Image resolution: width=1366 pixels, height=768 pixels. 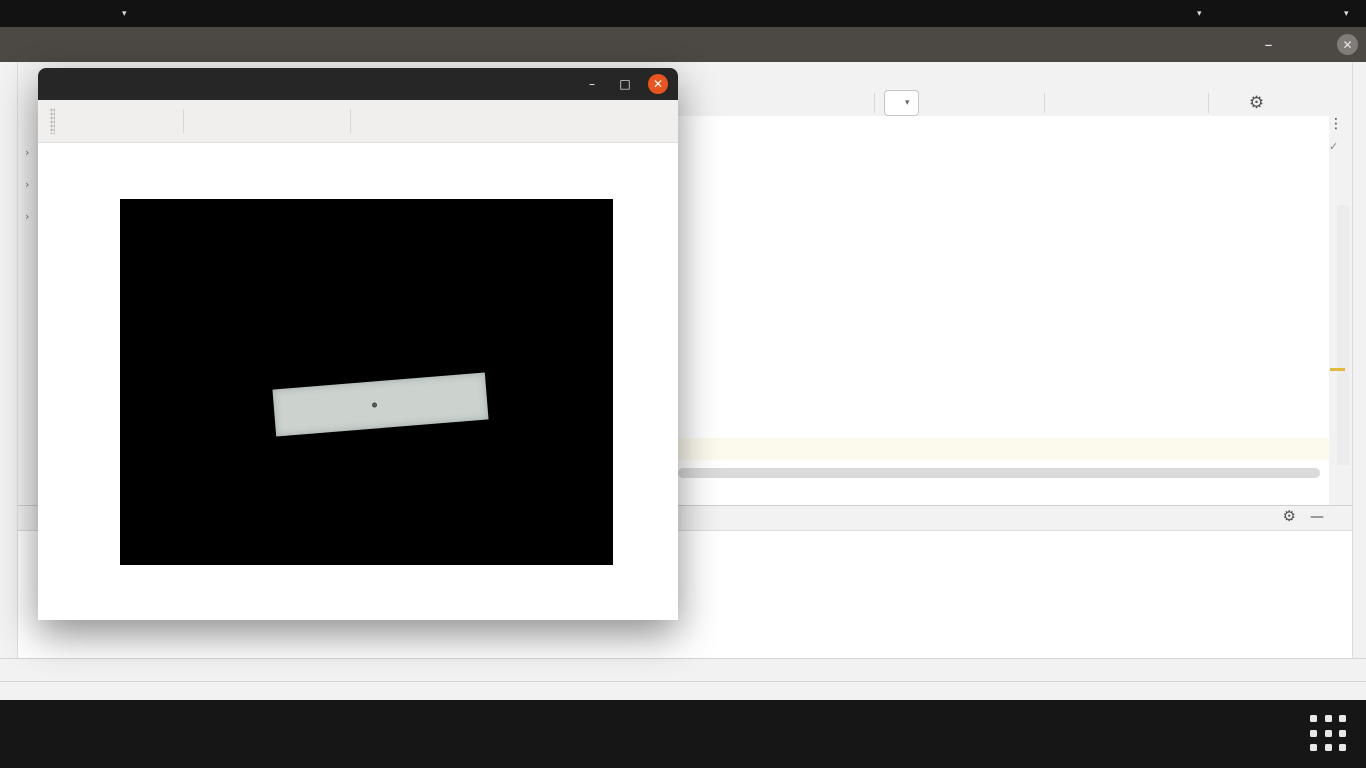 I want to click on pan-icon, so click(x=210, y=121).